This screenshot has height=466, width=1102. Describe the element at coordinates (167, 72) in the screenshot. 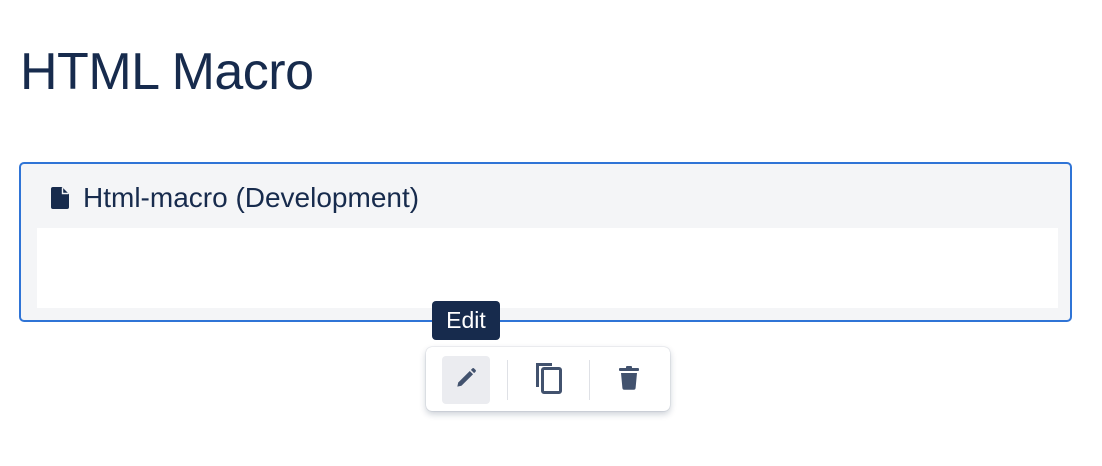

I see `page-title: HTML Macro` at that location.